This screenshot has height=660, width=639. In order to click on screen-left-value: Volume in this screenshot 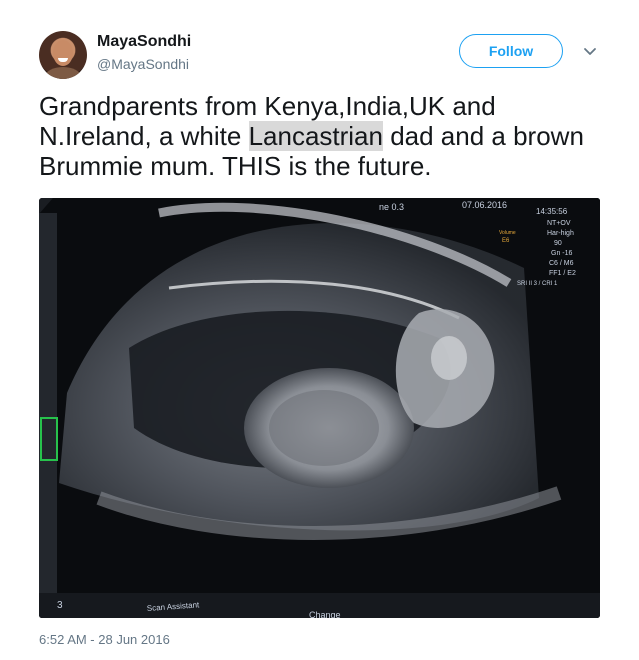, I will do `click(507, 233)`.